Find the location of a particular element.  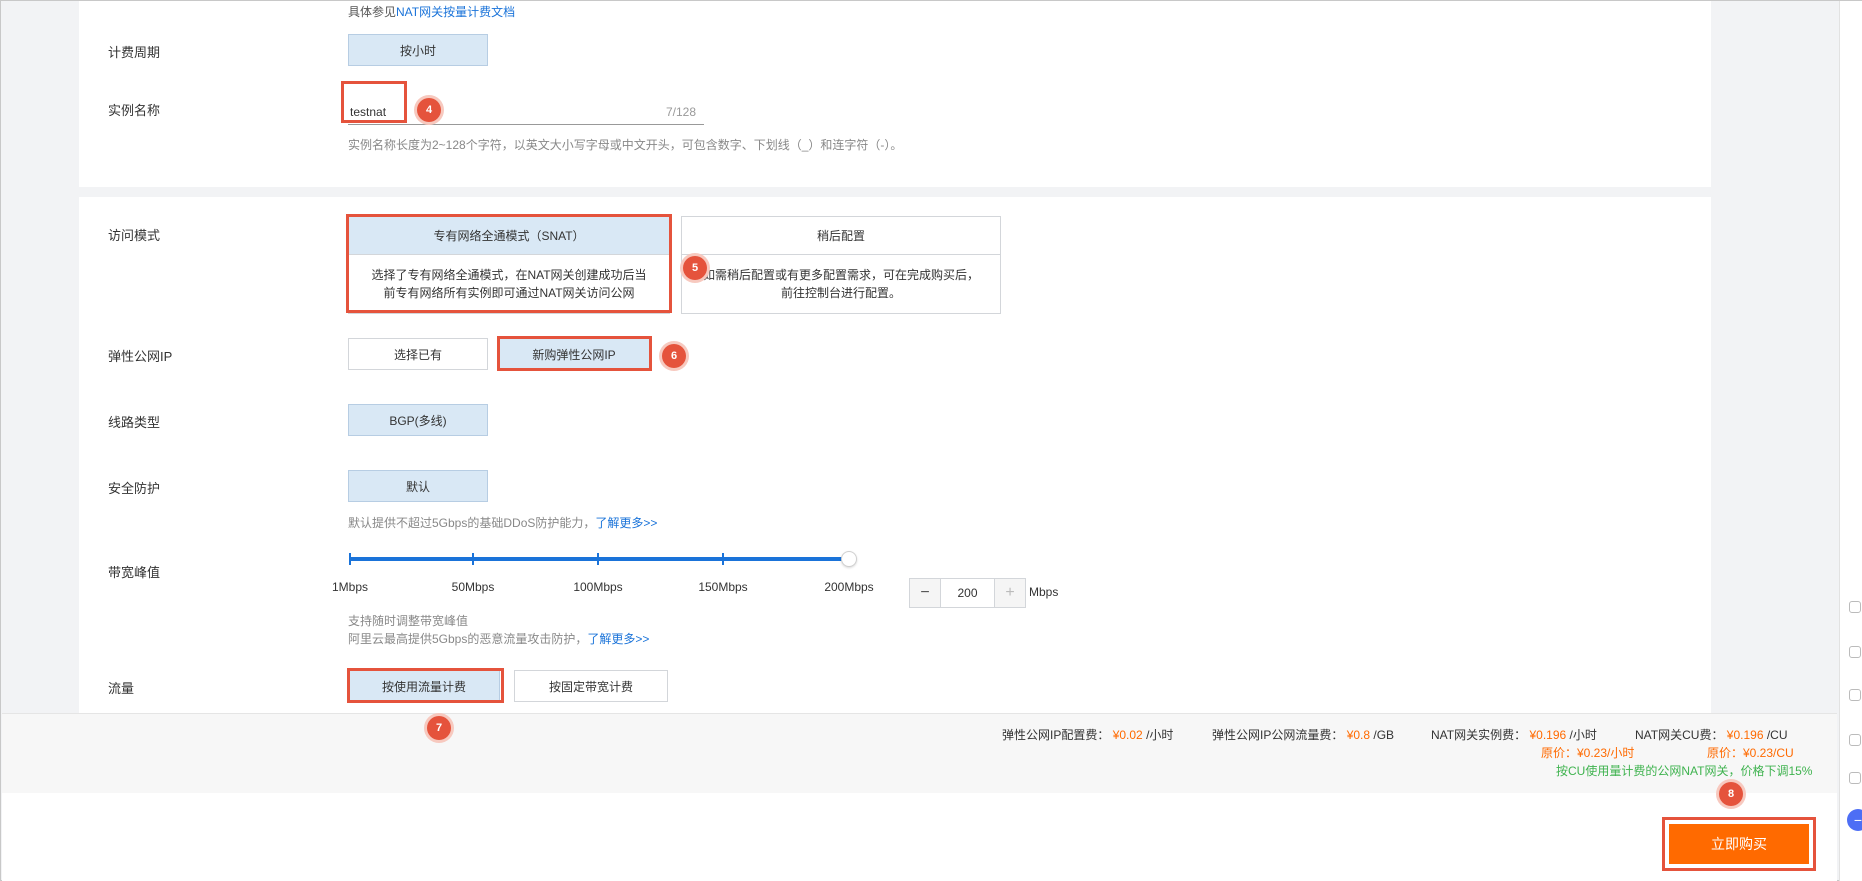

security-learn-more-link: 了解更多>> is located at coordinates (626, 523).